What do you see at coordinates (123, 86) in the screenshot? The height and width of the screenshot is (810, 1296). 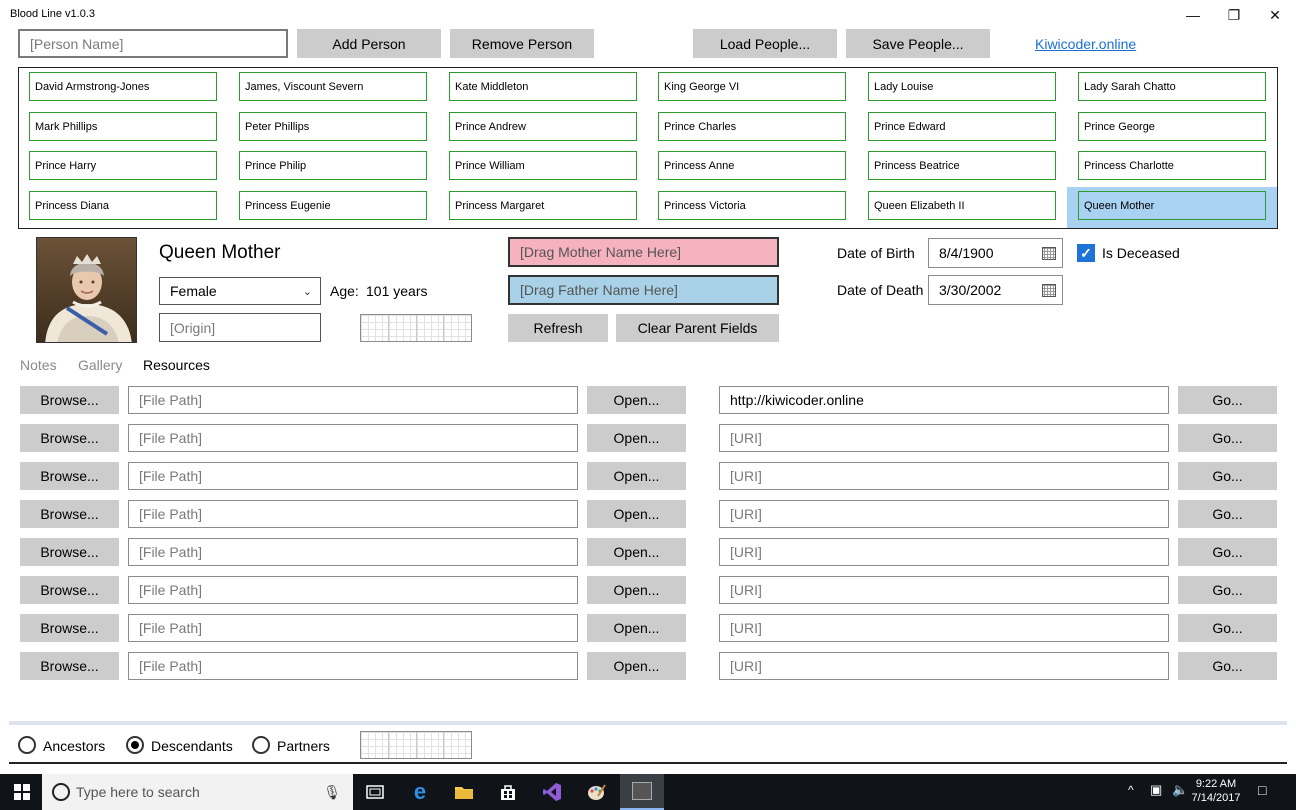 I see `person-card: David Armstrong-Jones` at bounding box center [123, 86].